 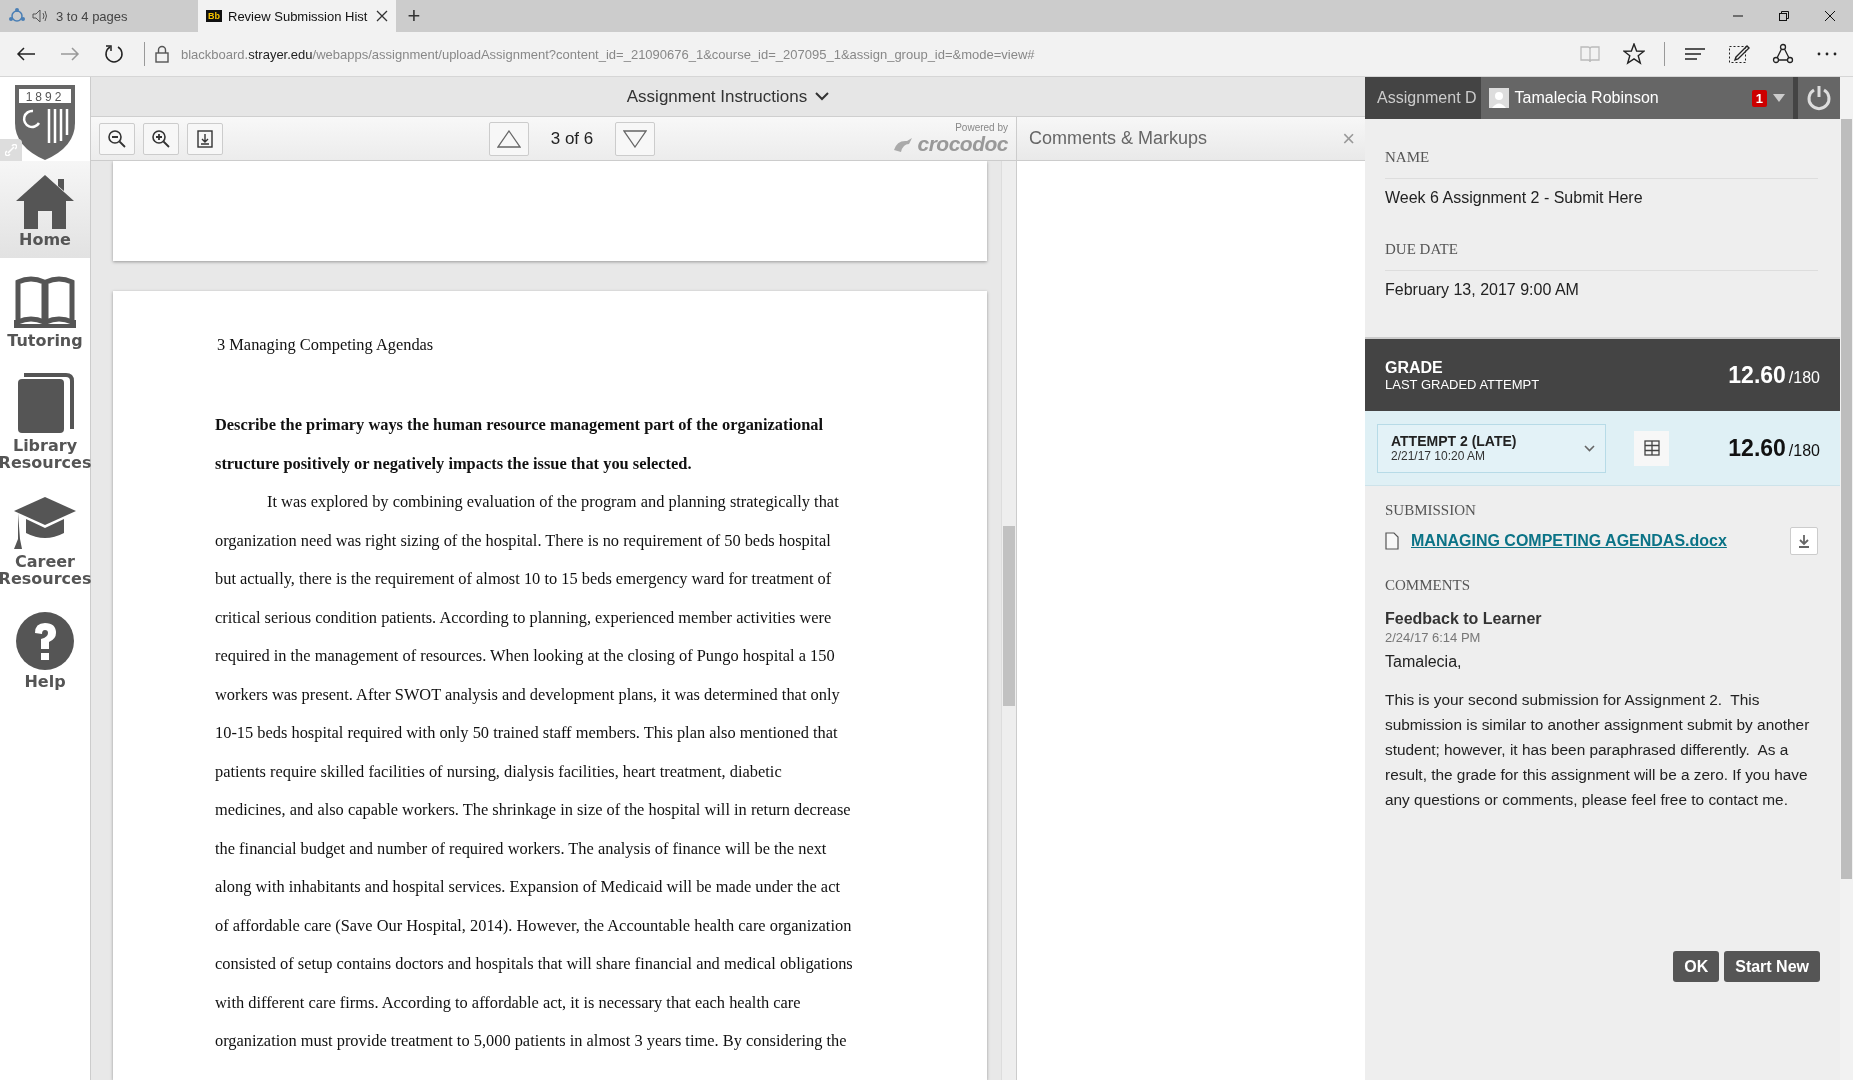 I want to click on grade-total: /180, so click(x=1804, y=377).